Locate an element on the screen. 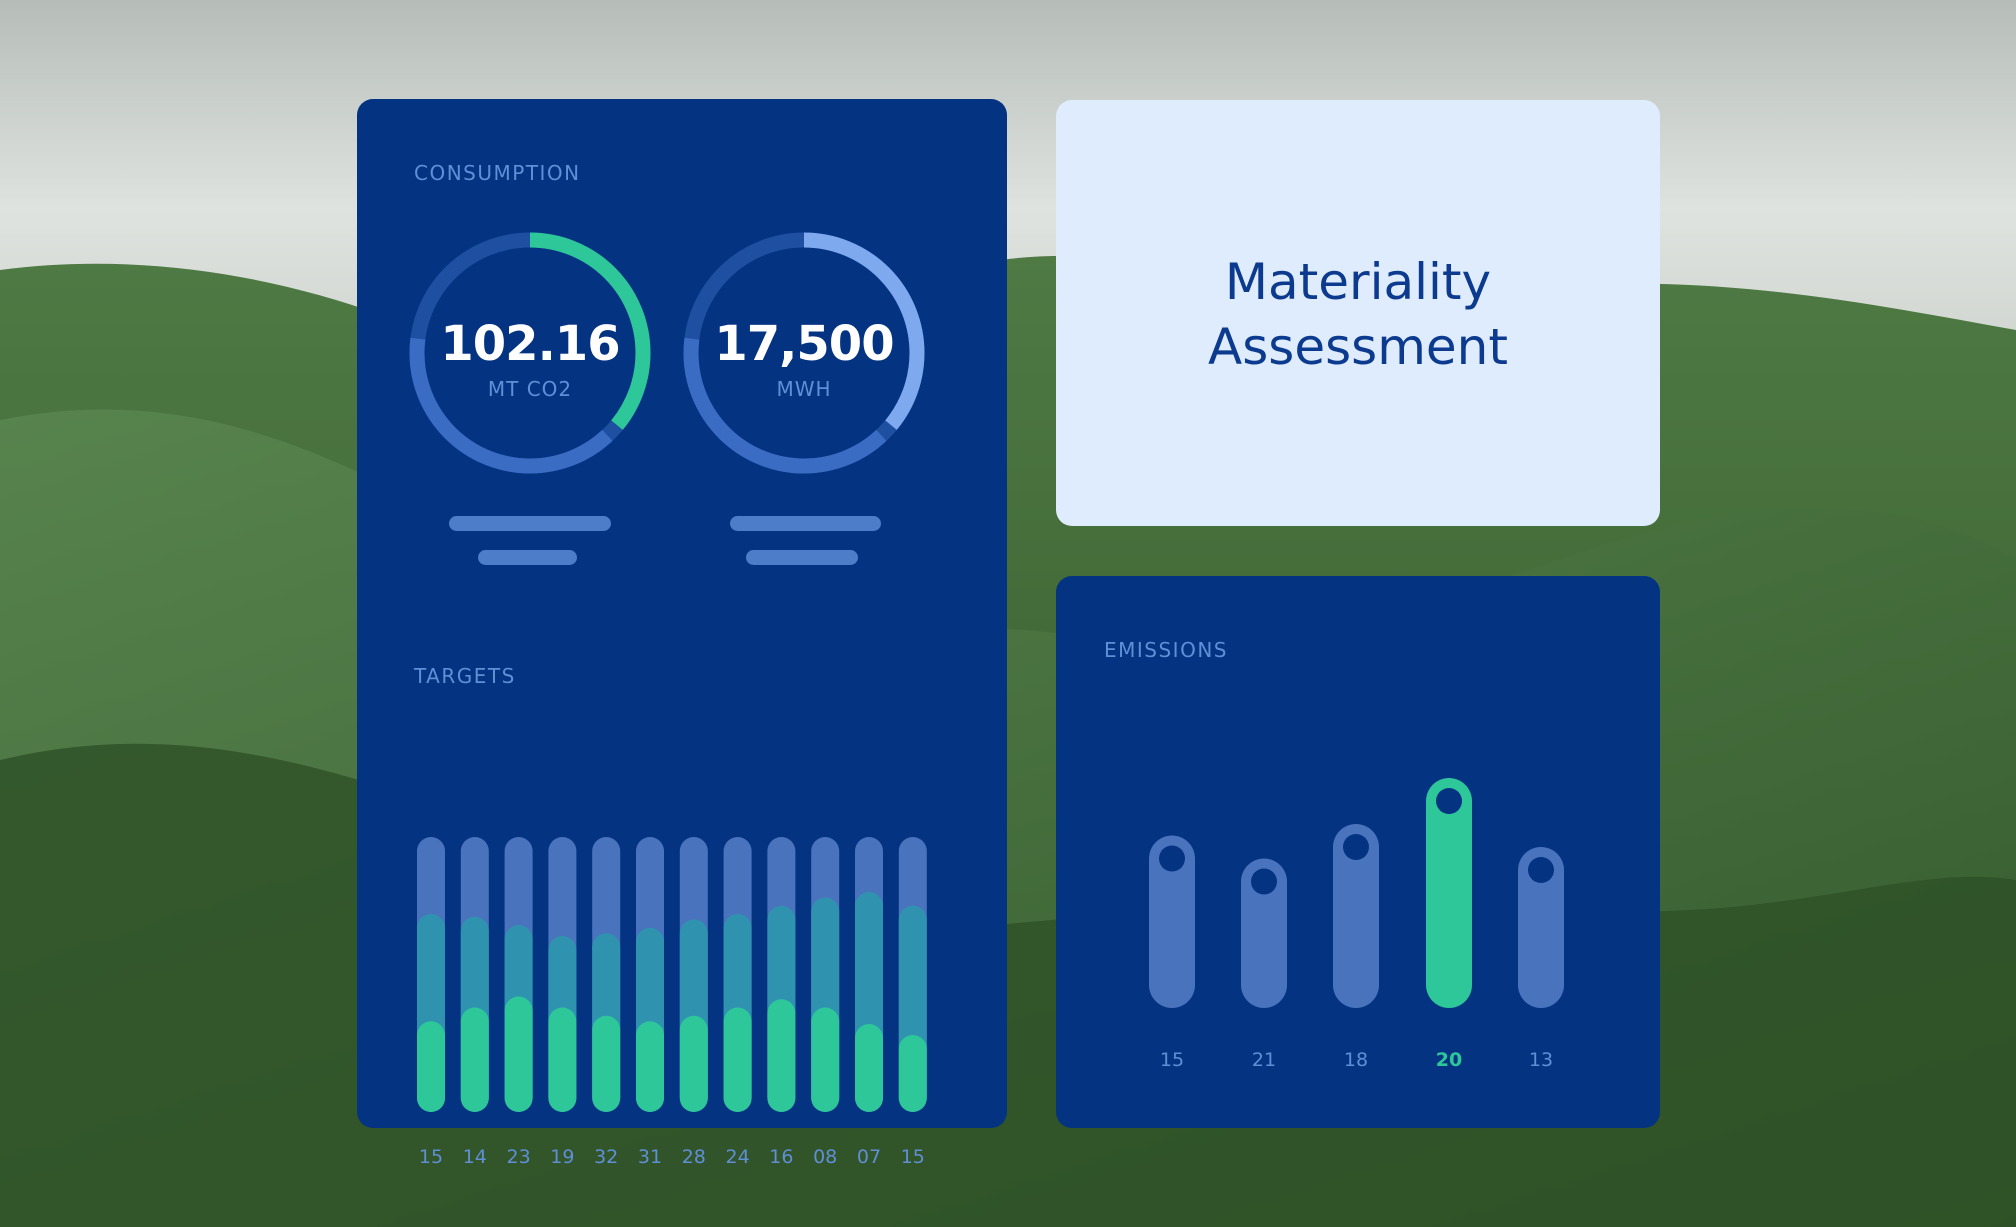  emissions-tick-label: 21 is located at coordinates (1264, 1060).